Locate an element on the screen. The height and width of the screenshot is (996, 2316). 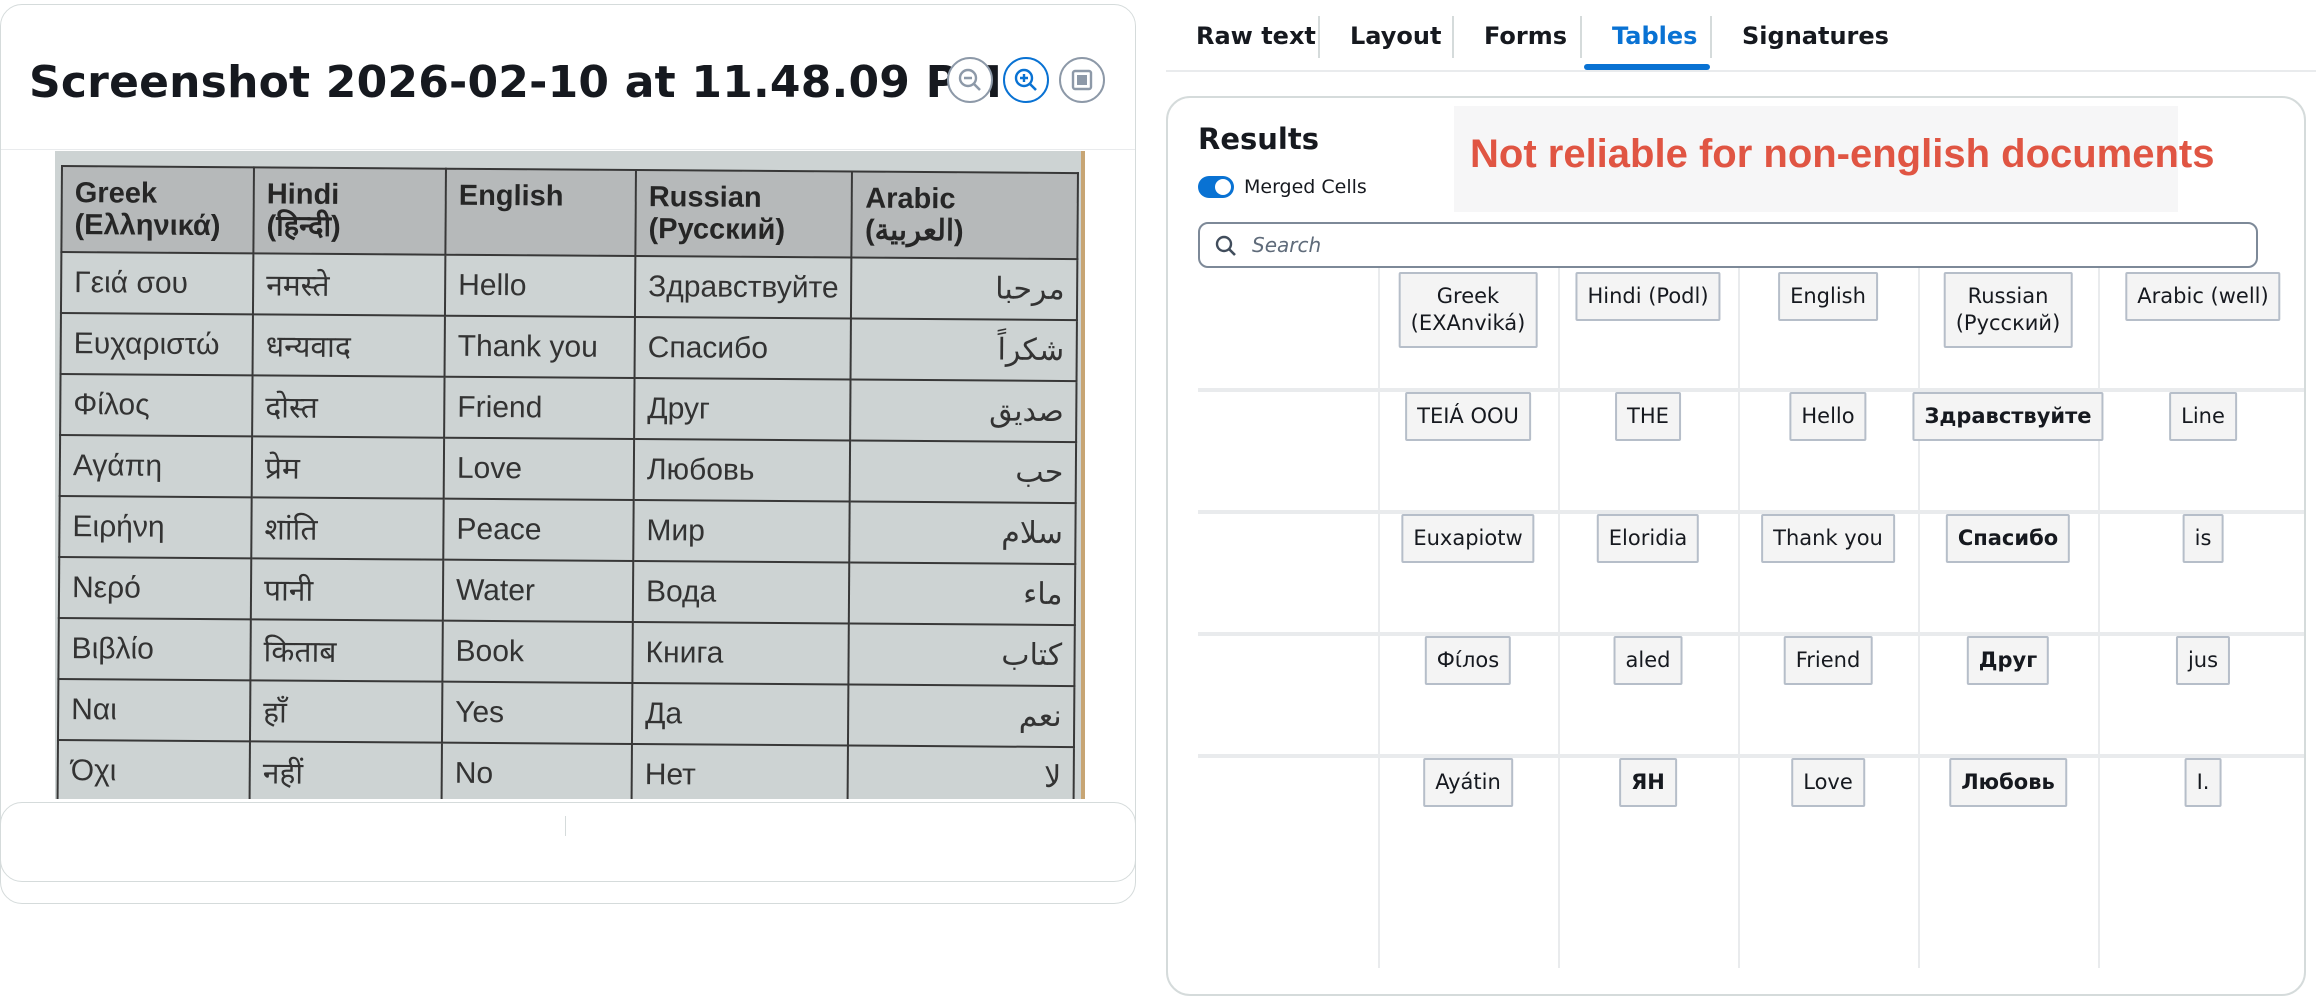
table-cell-text: Ayátin is located at coordinates (1468, 782).